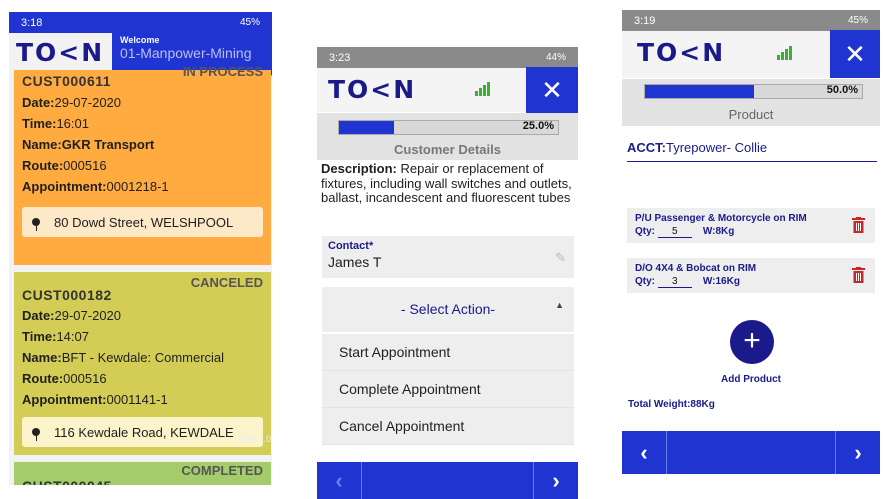 The width and height of the screenshot is (888, 499). What do you see at coordinates (751, 379) in the screenshot?
I see `add-product-label: Add Product` at bounding box center [751, 379].